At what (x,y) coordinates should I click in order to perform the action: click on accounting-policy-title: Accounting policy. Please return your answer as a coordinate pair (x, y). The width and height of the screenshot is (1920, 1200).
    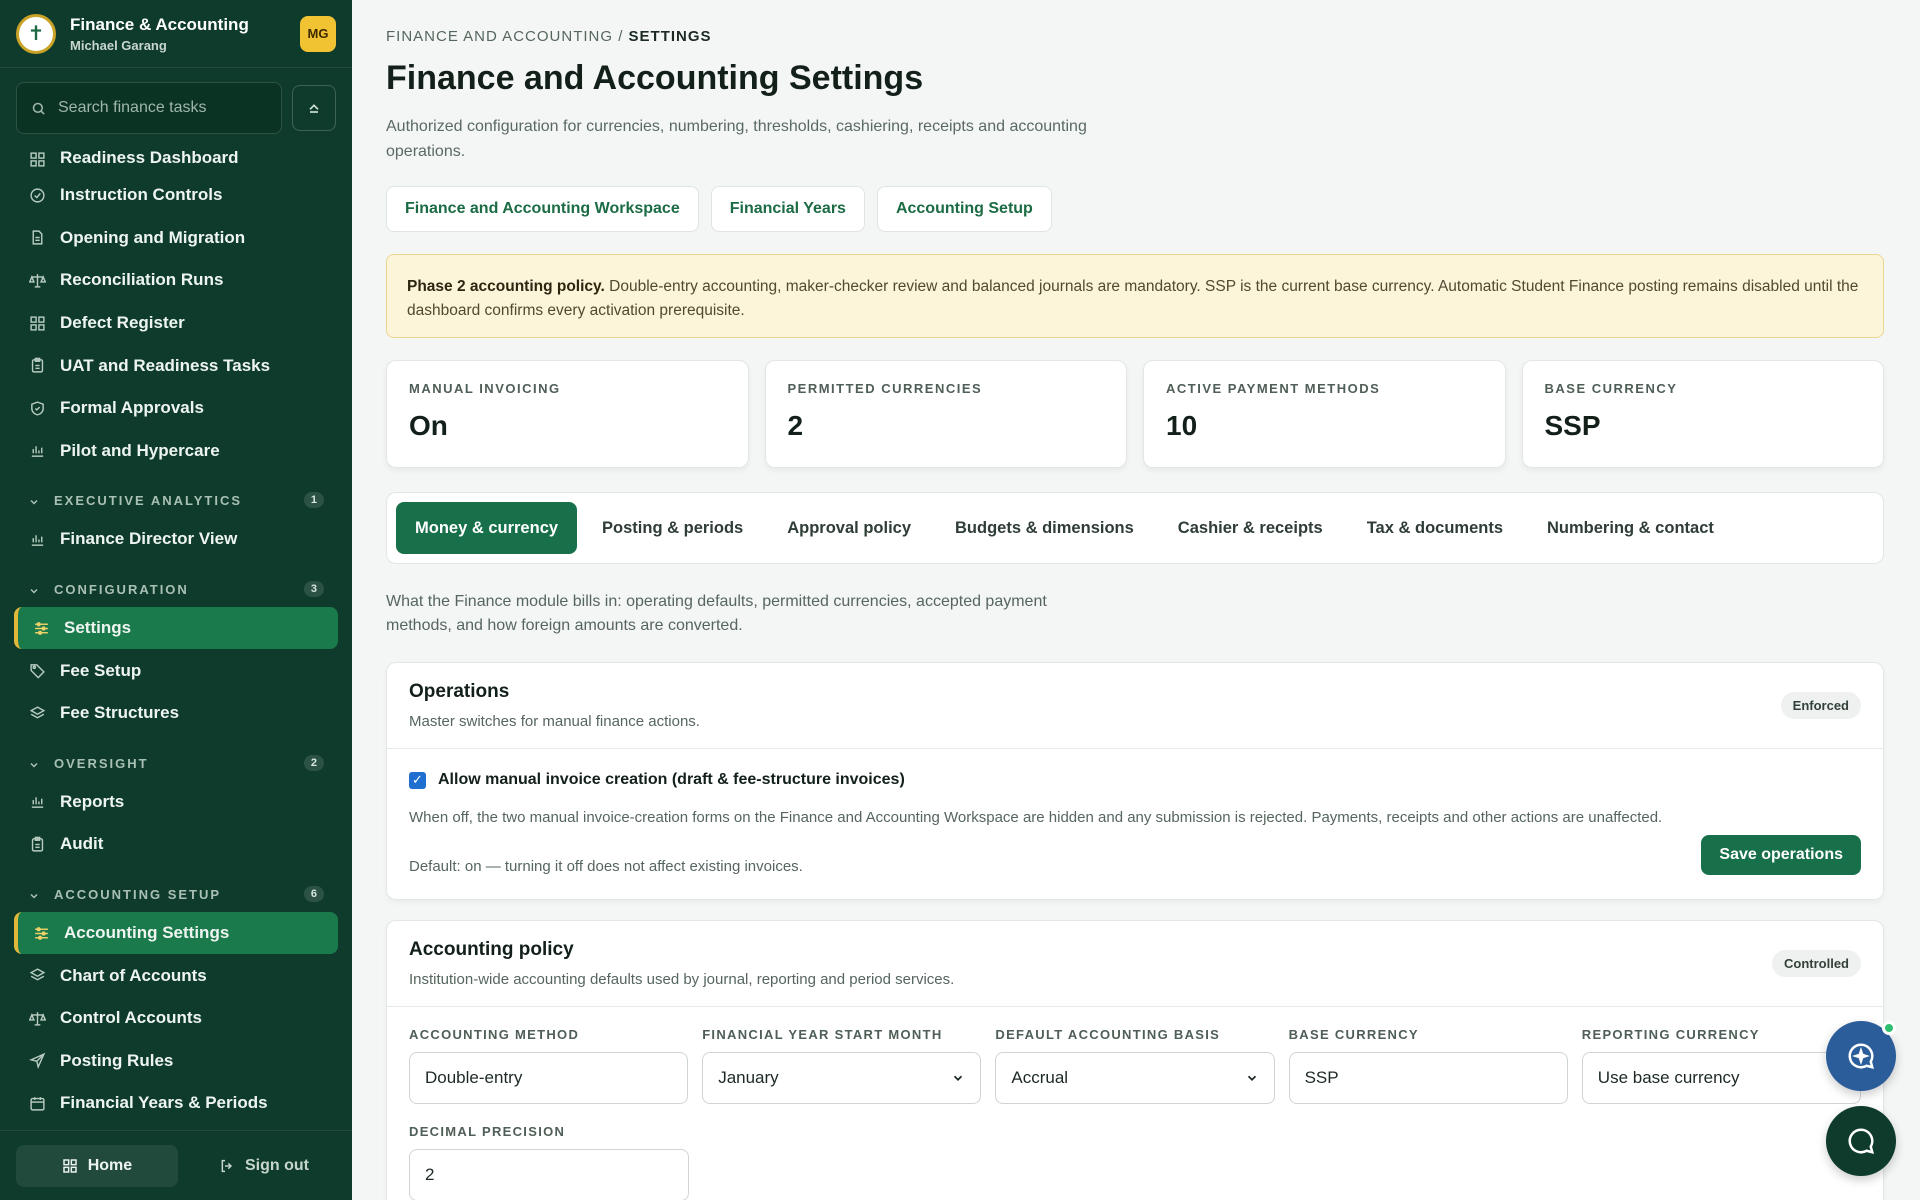
    Looking at the image, I should click on (491, 949).